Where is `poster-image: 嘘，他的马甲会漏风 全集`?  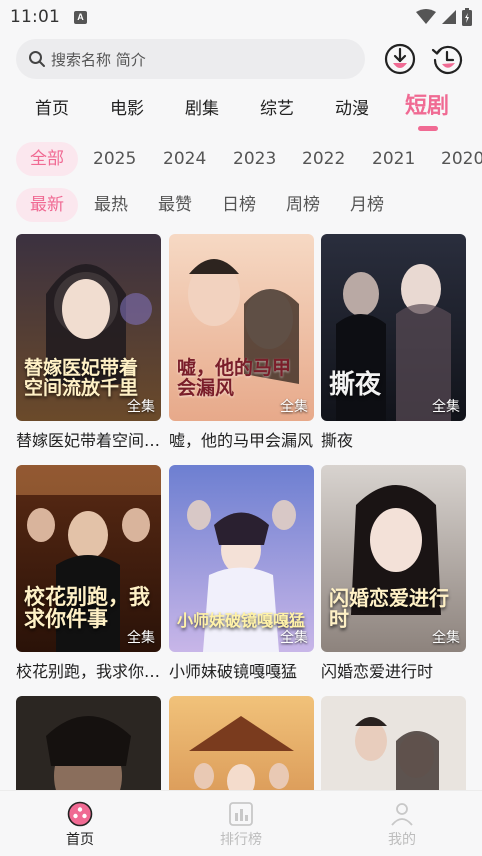 poster-image: 嘘，他的马甲会漏风 全集 is located at coordinates (241, 327).